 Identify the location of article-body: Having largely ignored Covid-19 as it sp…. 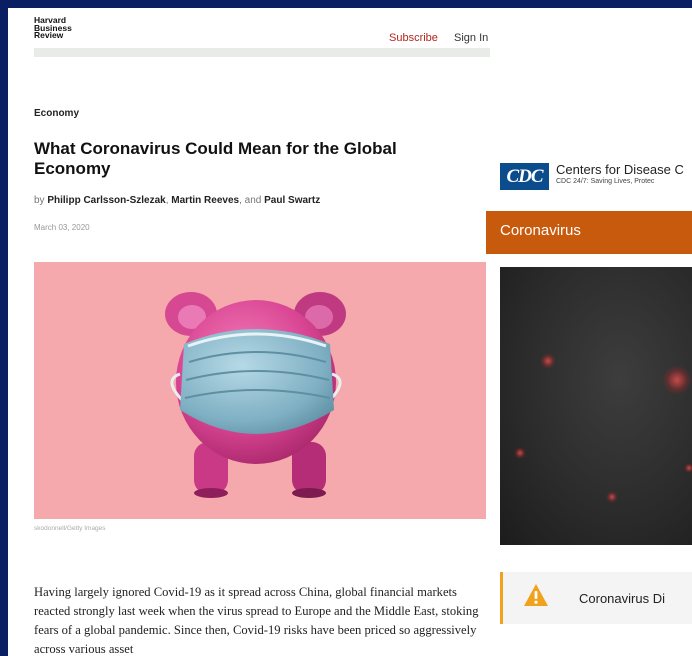
(256, 620).